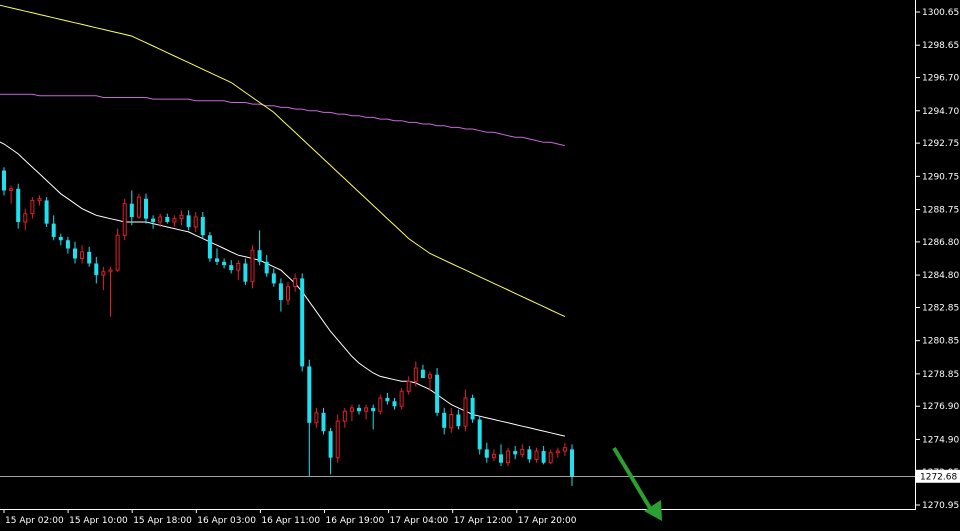 Image resolution: width=960 pixels, height=531 pixels. I want to click on x-tick-label: 15 Apr 02:00, so click(34, 521).